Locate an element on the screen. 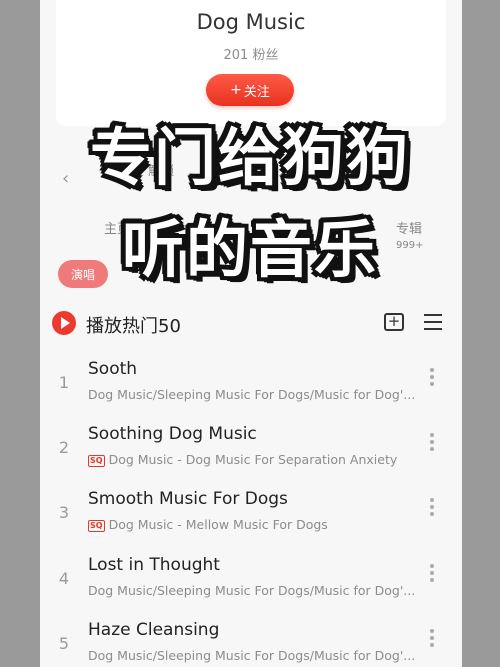 This screenshot has width=500, height=667. artist-name: Dog Music is located at coordinates (251, 22).